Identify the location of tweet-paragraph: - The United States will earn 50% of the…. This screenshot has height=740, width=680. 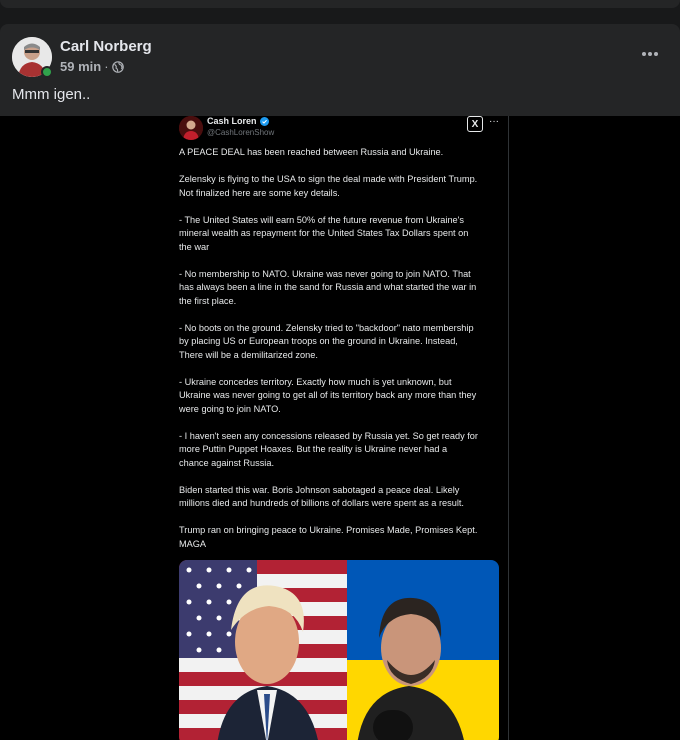
(324, 233).